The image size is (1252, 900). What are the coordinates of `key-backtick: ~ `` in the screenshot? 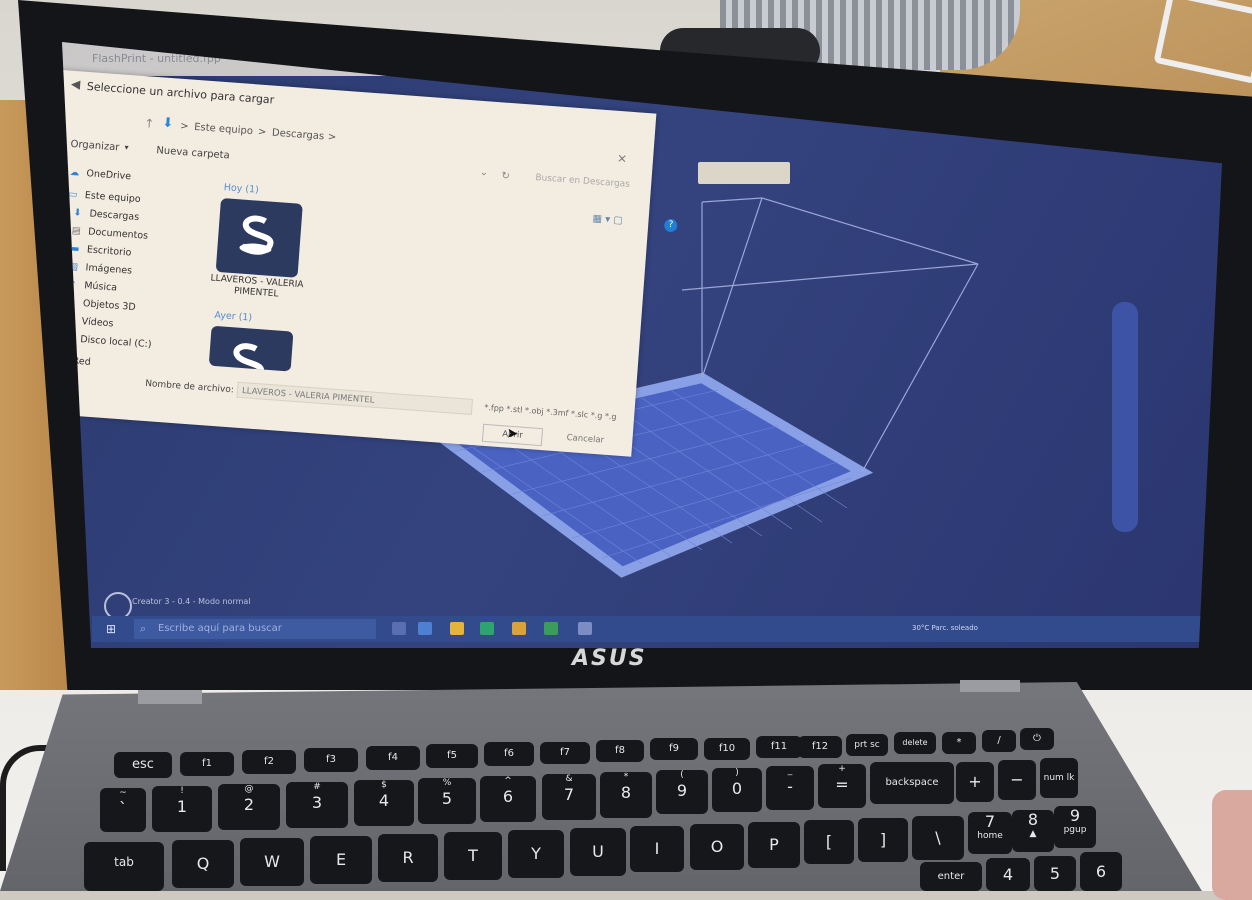 It's located at (123, 810).